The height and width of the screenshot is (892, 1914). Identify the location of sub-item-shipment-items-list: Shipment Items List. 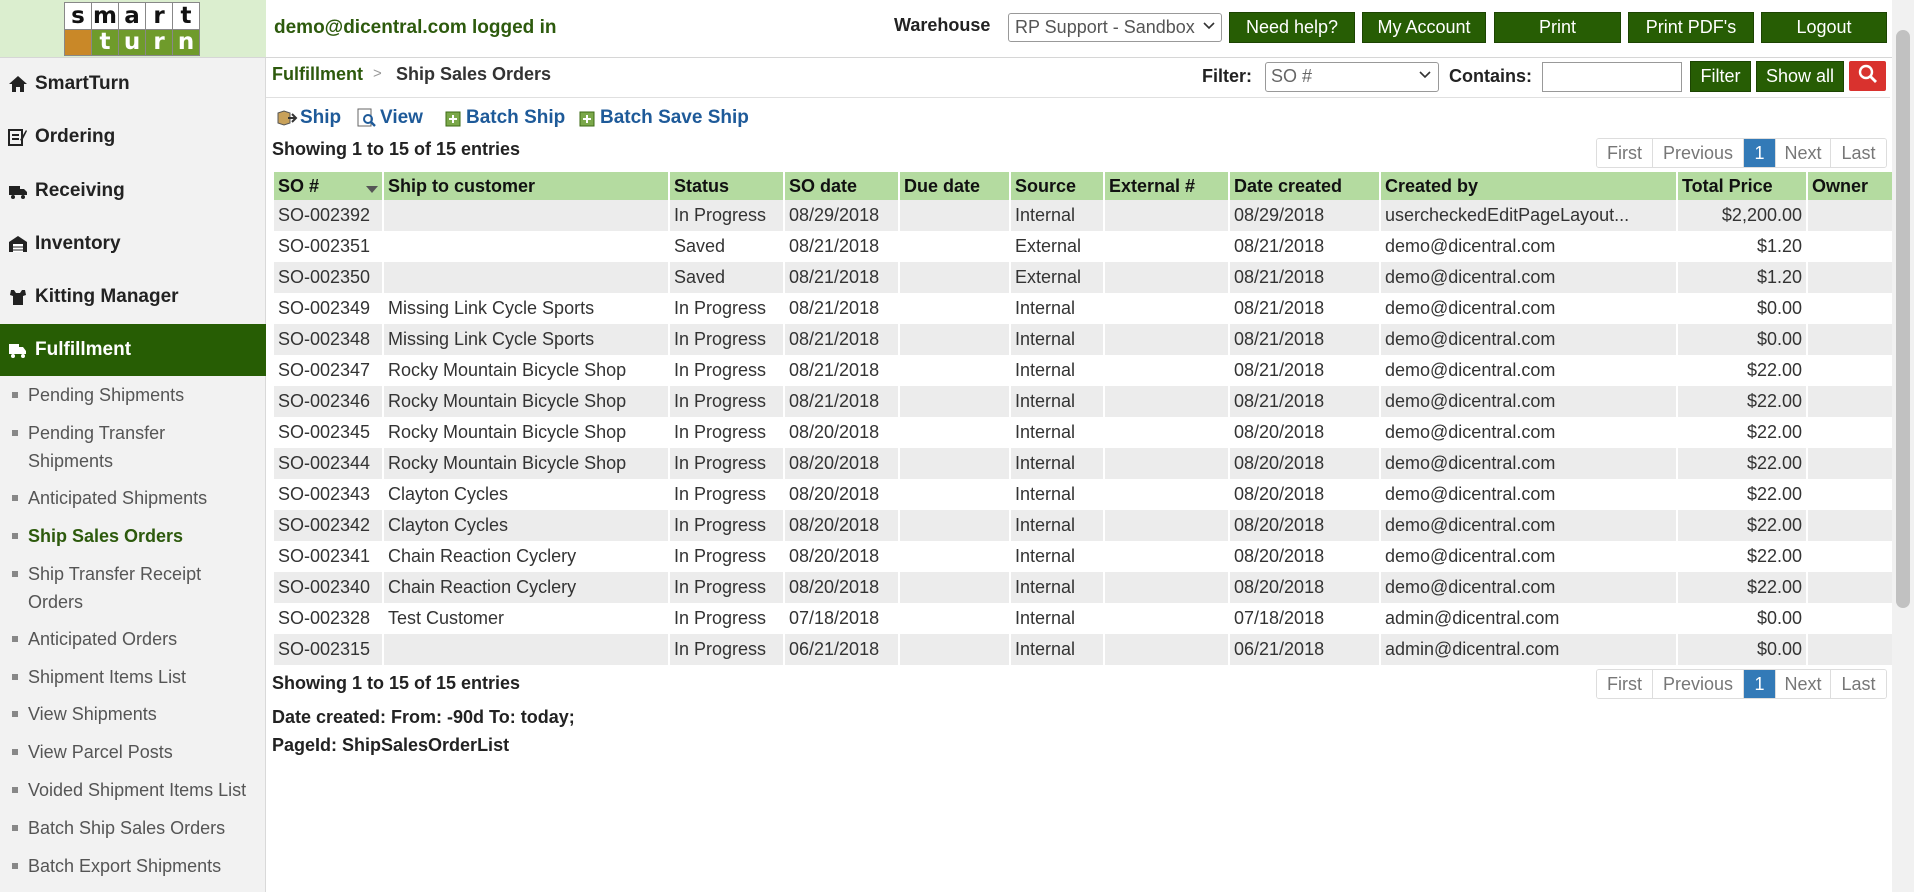
(137, 677).